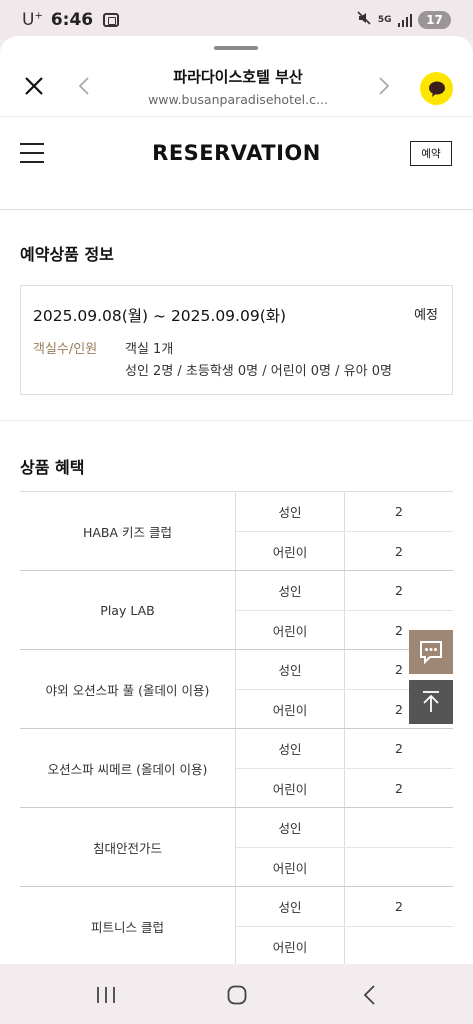 This screenshot has height=1024, width=473. Describe the element at coordinates (128, 847) in the screenshot. I see `benefit-name: 침대안전가드` at that location.